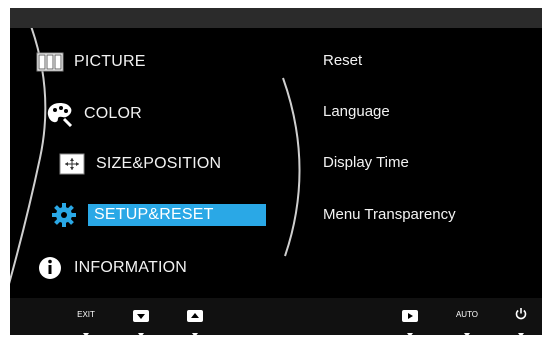  I want to click on menu-item-label: INFORMATION, so click(131, 267).